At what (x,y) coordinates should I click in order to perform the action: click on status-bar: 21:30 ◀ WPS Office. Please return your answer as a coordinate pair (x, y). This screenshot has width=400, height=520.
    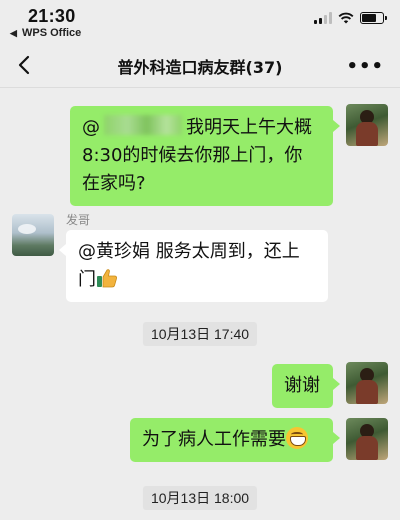
    Looking at the image, I should click on (200, 21).